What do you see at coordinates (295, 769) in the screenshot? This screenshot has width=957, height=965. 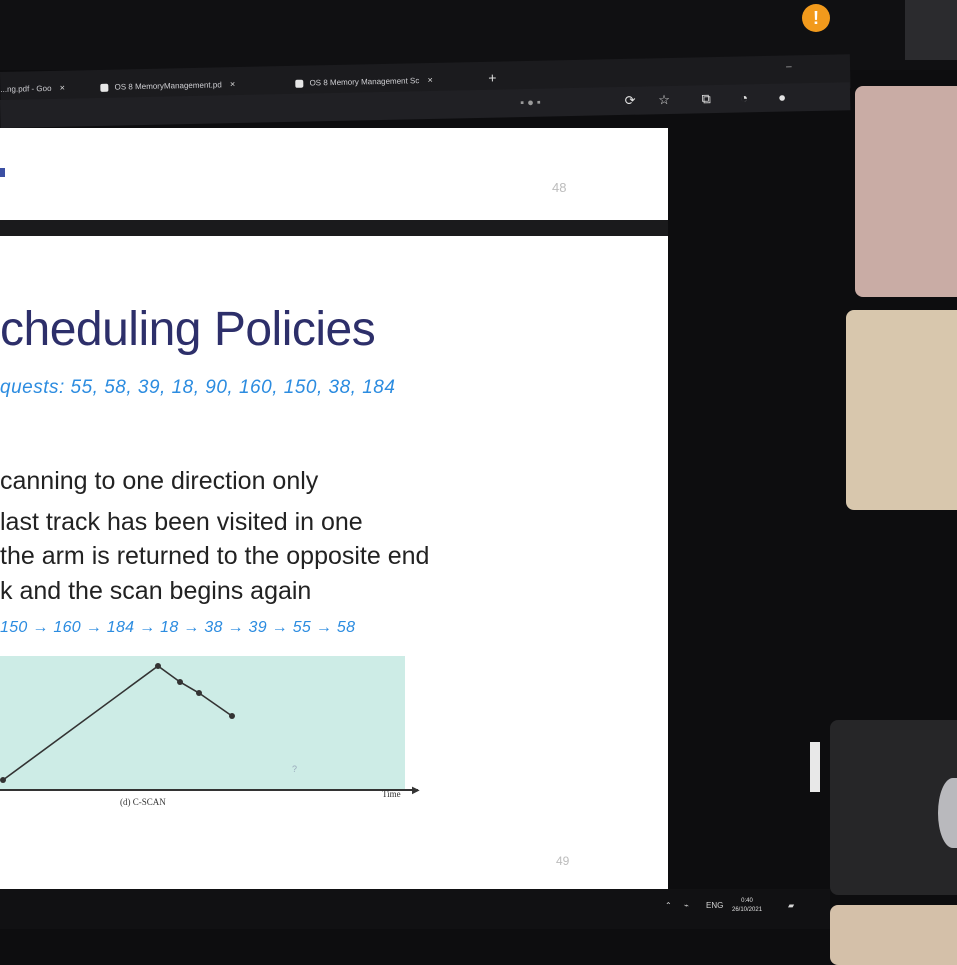 I see `faint-mark: ?` at bounding box center [295, 769].